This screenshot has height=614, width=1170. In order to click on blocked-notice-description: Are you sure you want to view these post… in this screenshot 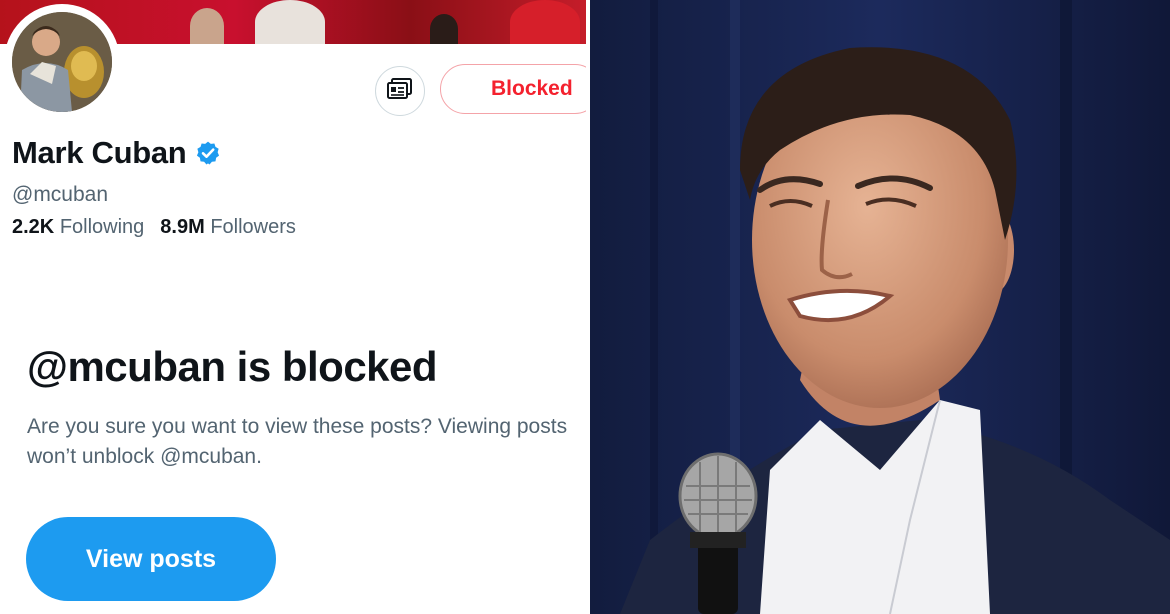, I will do `click(297, 441)`.